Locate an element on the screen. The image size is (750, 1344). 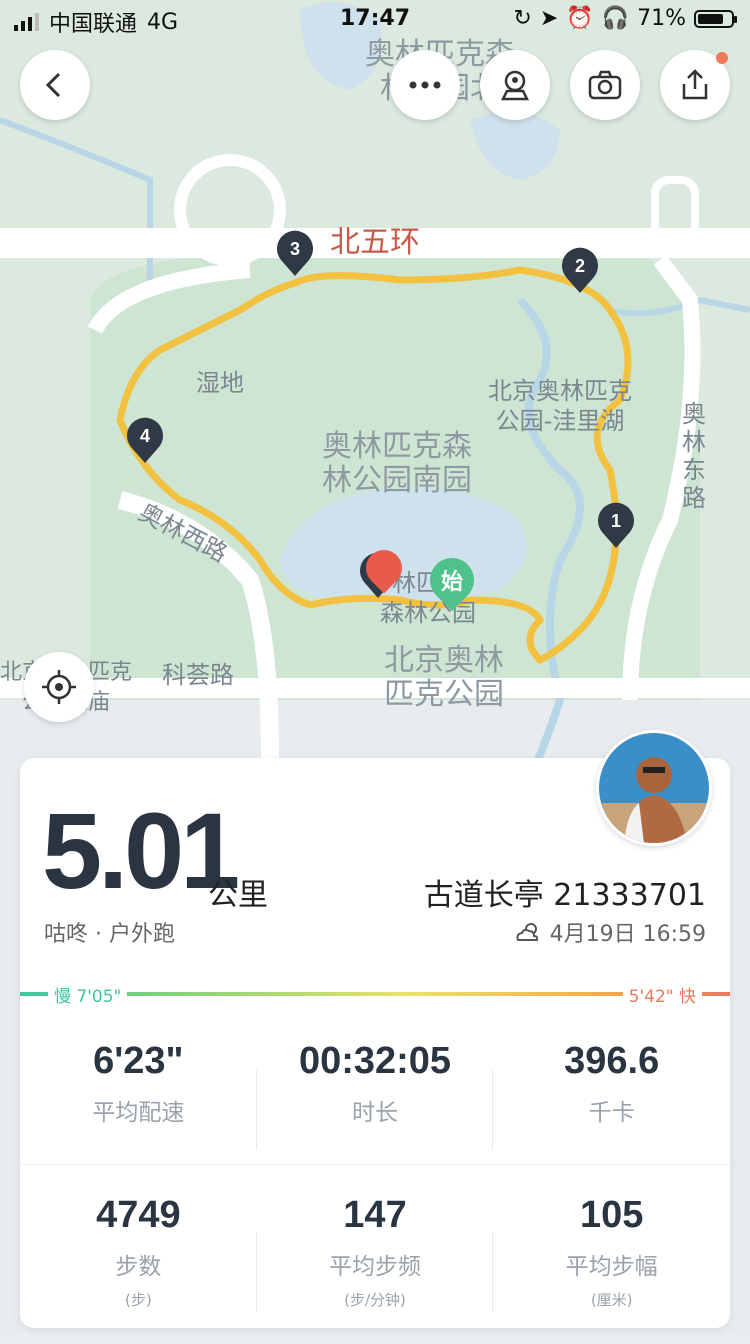
stat-duration: 00:32:05 时长 is located at coordinates (375, 1115).